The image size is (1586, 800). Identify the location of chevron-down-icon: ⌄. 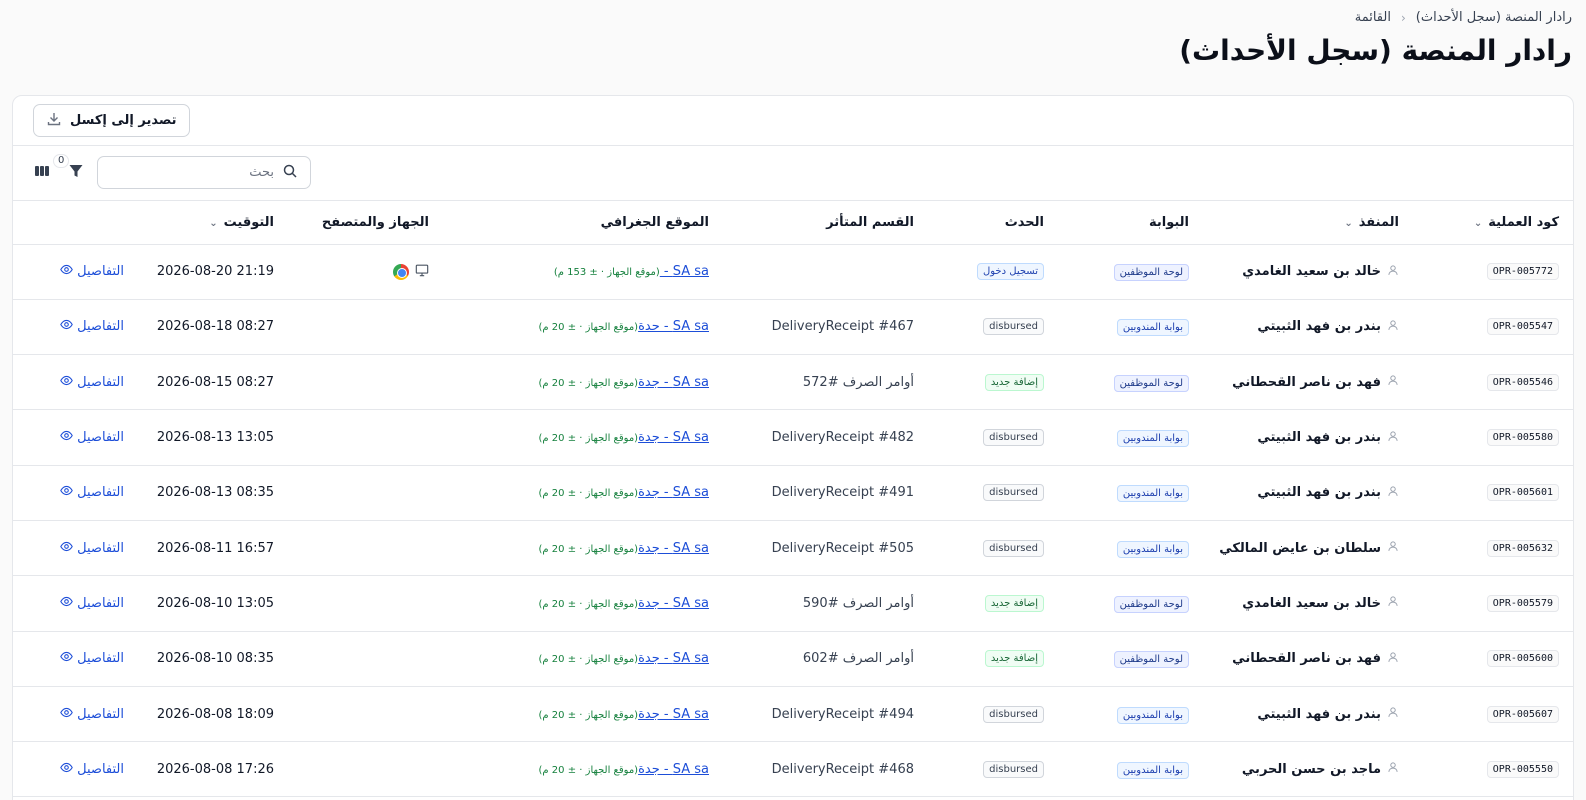
(213, 223).